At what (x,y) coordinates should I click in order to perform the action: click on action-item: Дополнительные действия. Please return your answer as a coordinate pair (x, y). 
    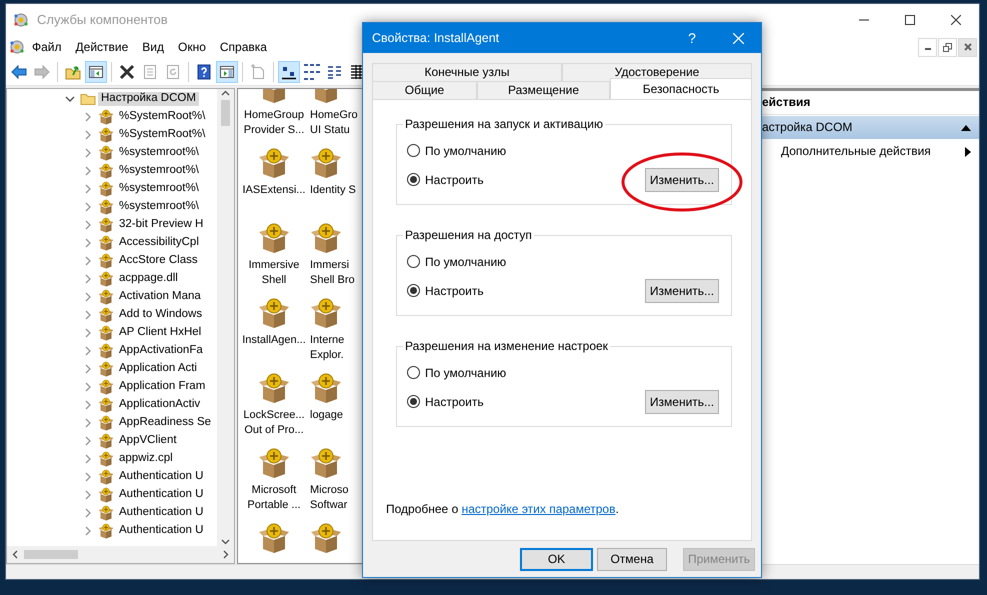
    Looking at the image, I should click on (866, 151).